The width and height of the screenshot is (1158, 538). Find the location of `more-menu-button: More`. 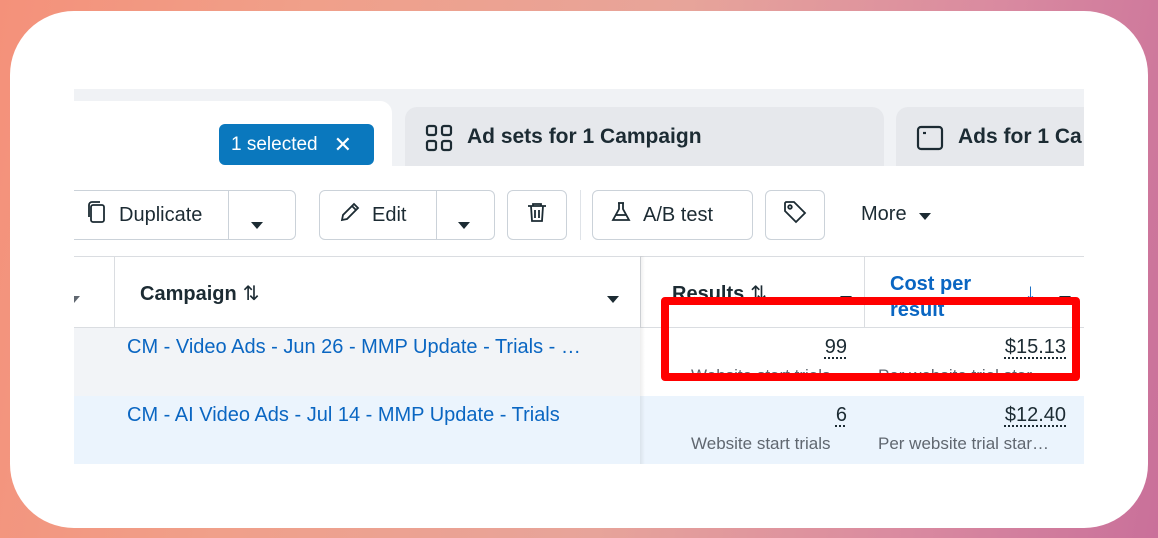

more-menu-button: More is located at coordinates (896, 214).